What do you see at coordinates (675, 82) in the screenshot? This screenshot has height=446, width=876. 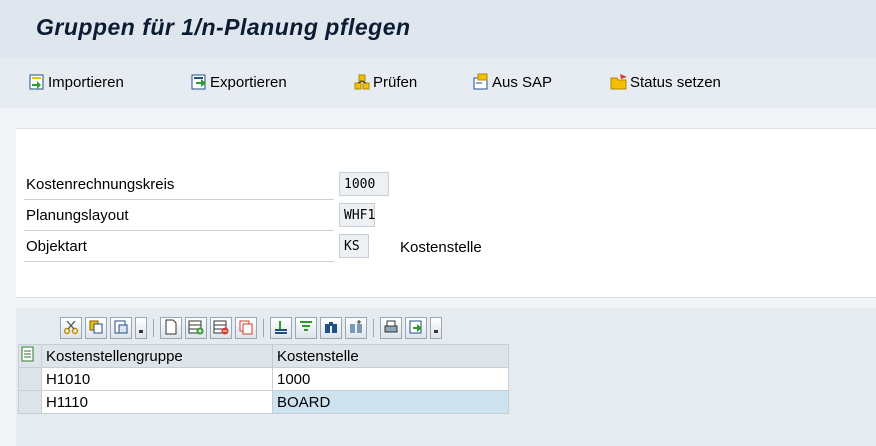 I see `set-status-label: Status setzen` at bounding box center [675, 82].